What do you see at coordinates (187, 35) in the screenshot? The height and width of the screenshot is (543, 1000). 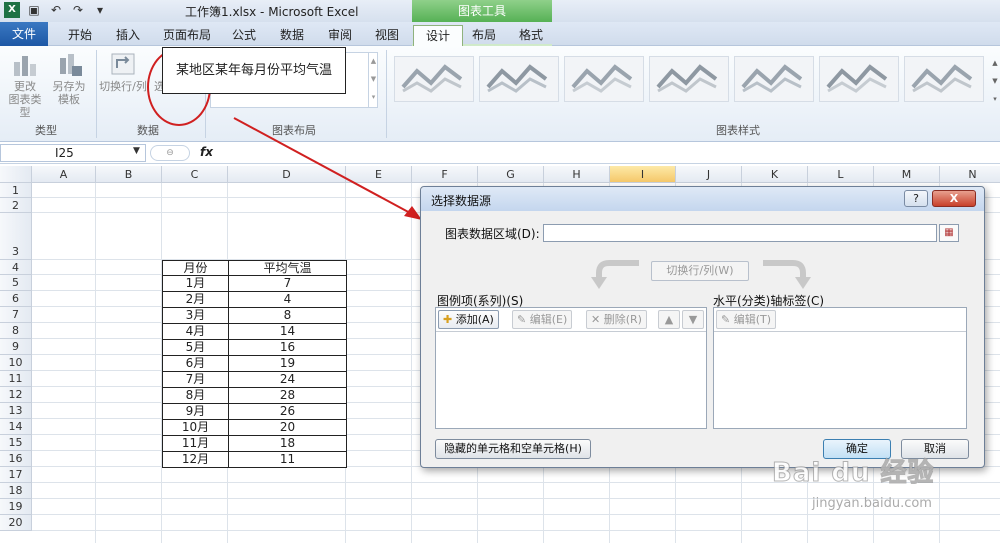 I see `tab-page-layout: 页面布局` at bounding box center [187, 35].